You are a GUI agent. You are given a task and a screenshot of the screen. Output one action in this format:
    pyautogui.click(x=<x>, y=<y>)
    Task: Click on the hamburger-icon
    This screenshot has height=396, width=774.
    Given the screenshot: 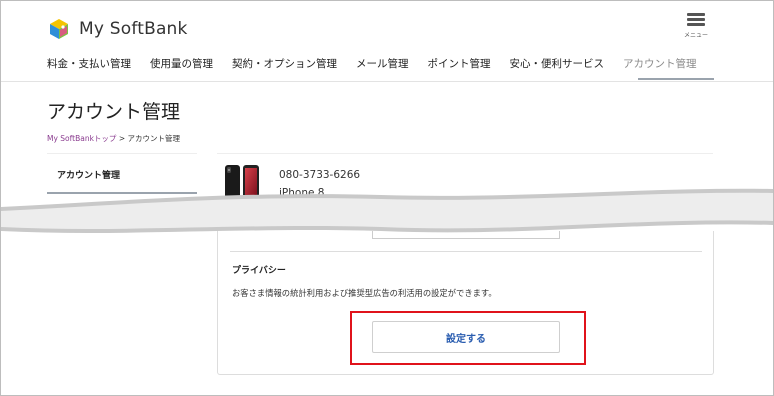 What is the action you would take?
    pyautogui.click(x=696, y=14)
    